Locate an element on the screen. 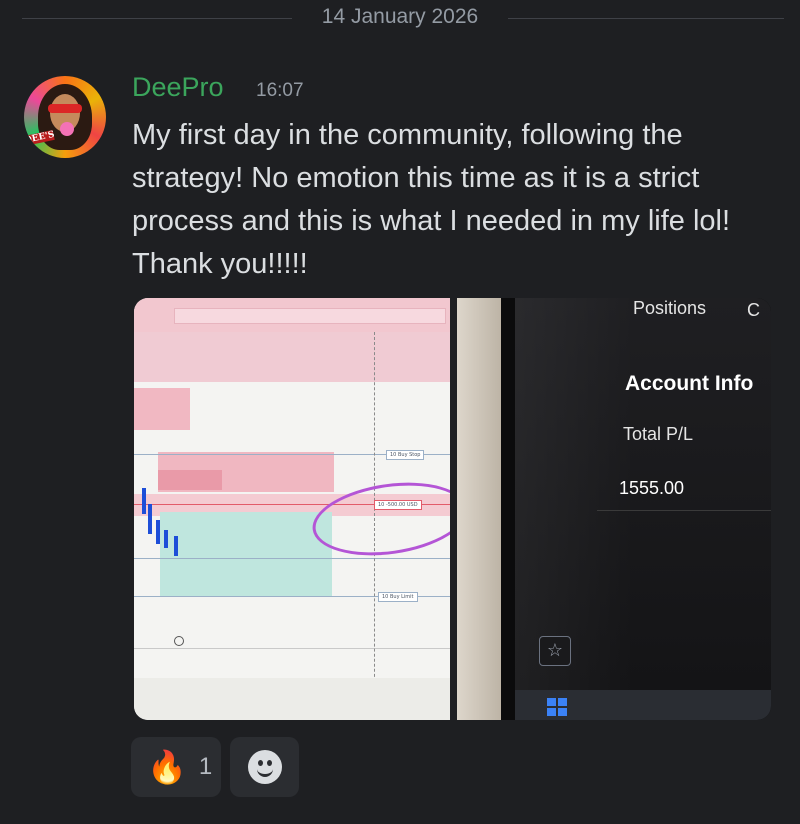  avatar: DEE'S is located at coordinates (65, 117).